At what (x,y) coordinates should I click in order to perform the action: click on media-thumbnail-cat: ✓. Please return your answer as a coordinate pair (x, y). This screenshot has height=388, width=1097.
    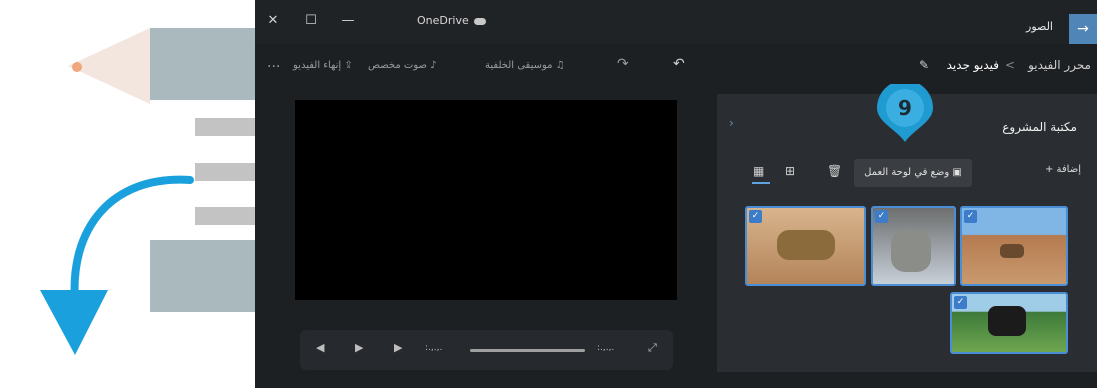
    Looking at the image, I should click on (913, 246).